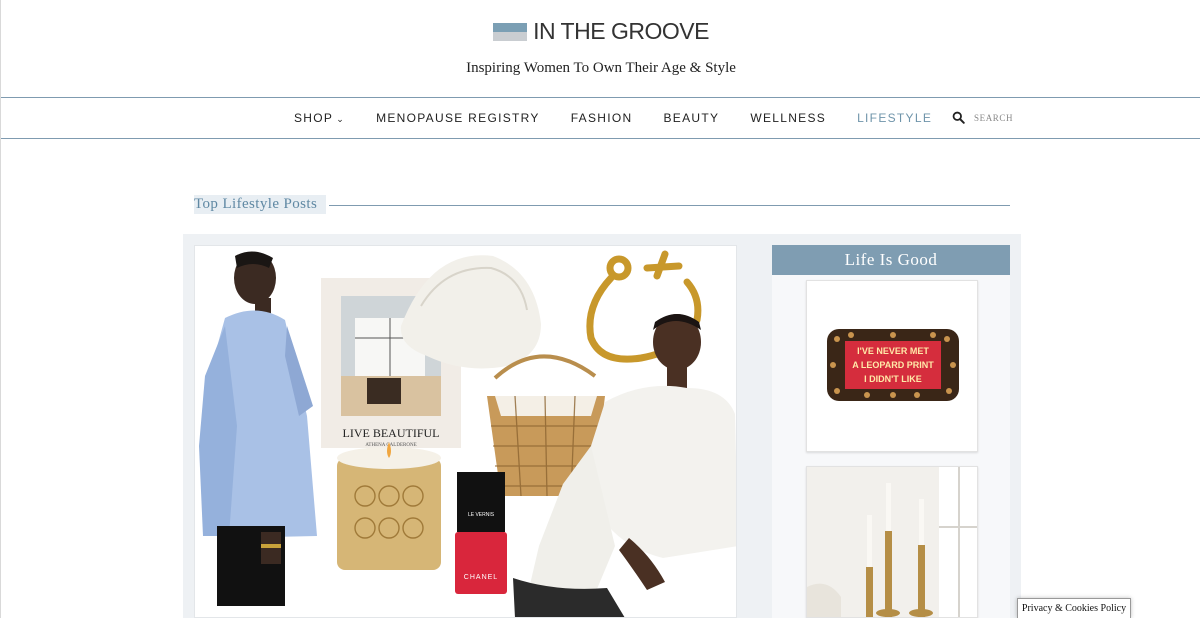 The width and height of the screenshot is (1200, 618). What do you see at coordinates (788, 118) in the screenshot?
I see `nav-item-wellness: WELLNESS` at bounding box center [788, 118].